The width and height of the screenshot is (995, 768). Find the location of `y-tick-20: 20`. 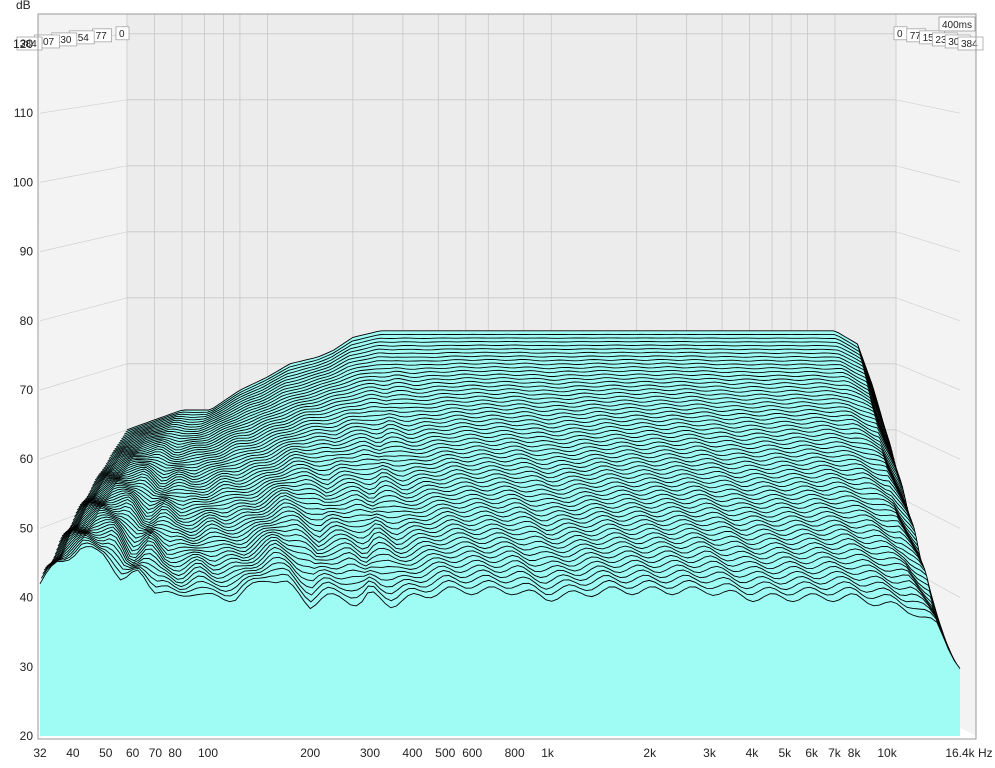

y-tick-20: 20 is located at coordinates (27, 736).